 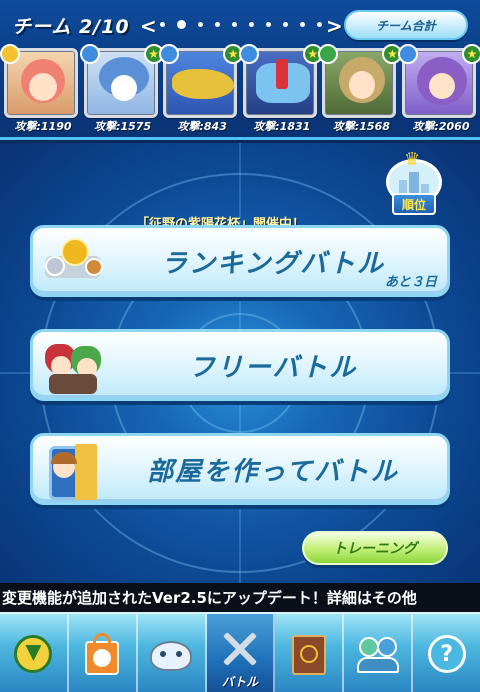 I want to click on attack-value: 攻撃:843, so click(x=202, y=126).